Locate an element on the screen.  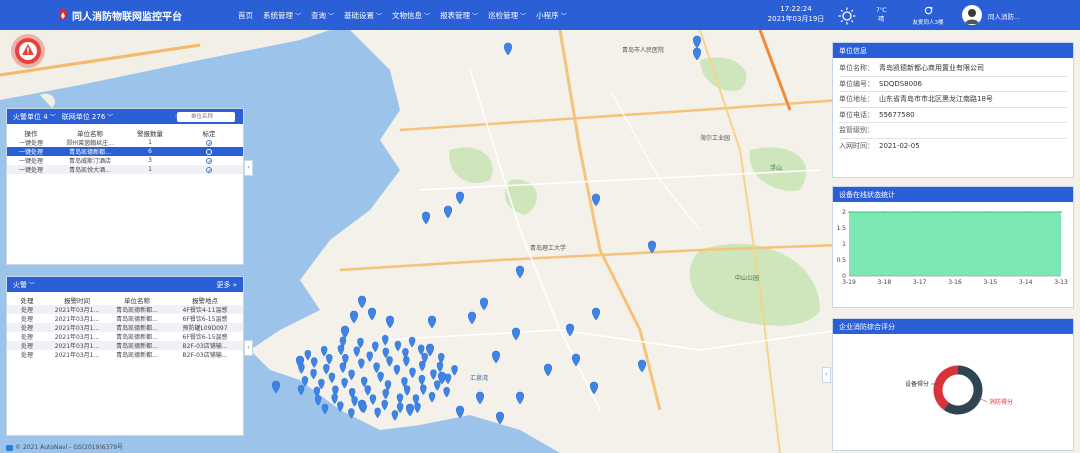
table-row: 一键处理 青岛凯德新都... 6 is located at coordinates (125, 151).